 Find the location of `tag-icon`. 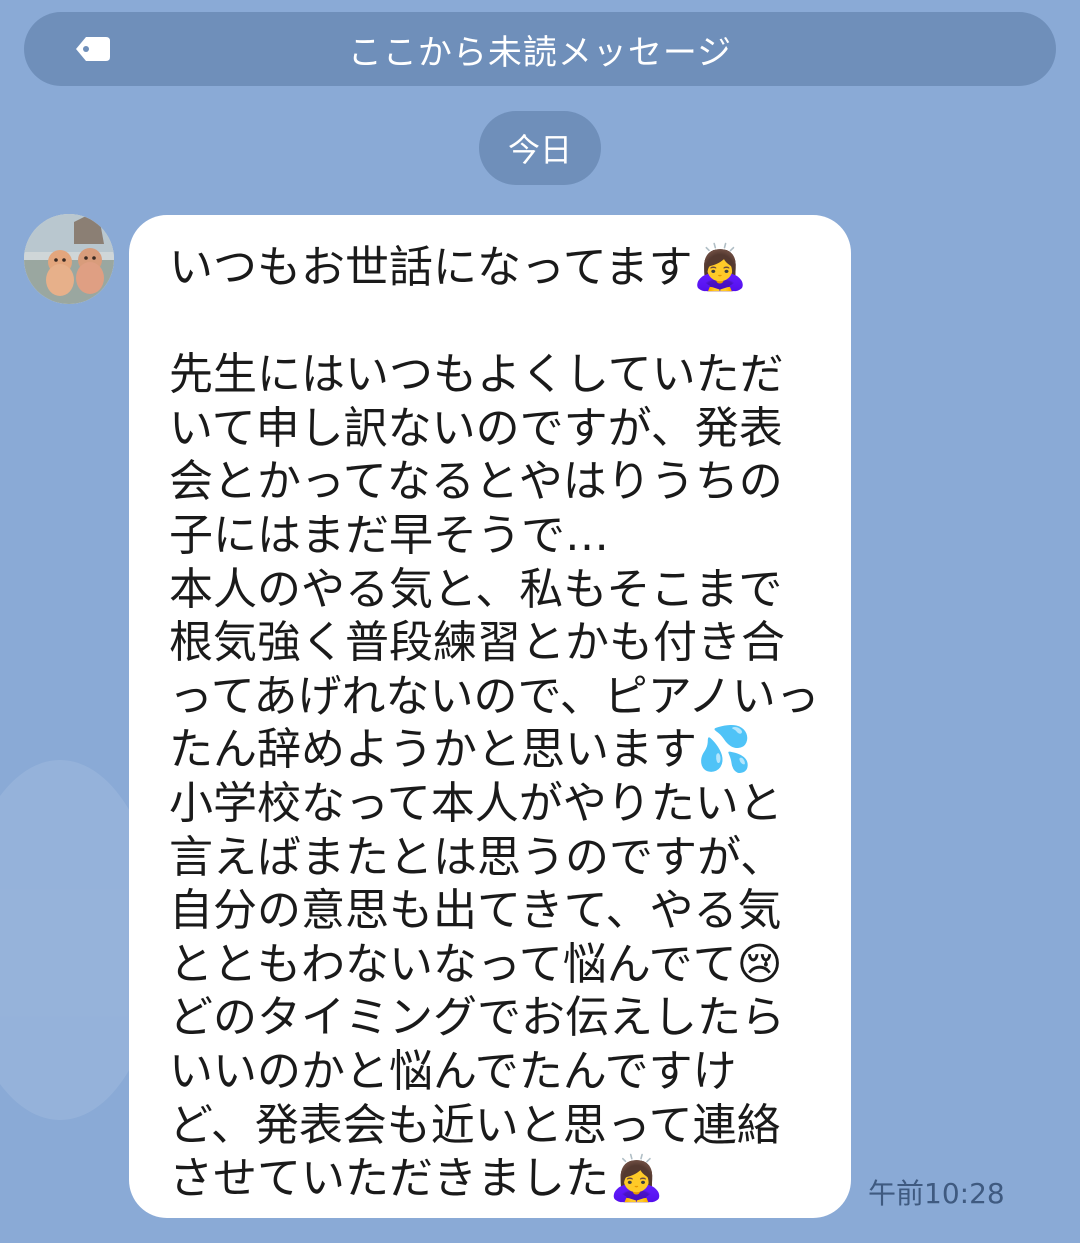

tag-icon is located at coordinates (93, 49).